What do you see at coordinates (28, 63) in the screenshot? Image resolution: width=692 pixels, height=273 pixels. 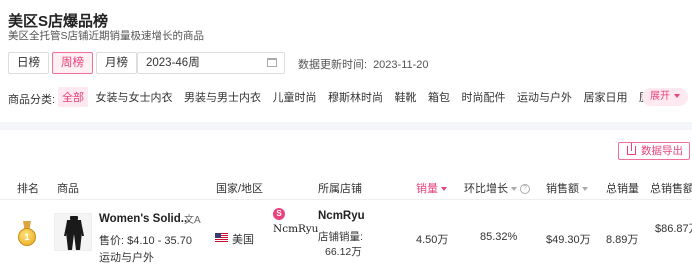 I see `tab-daily: 日榜` at bounding box center [28, 63].